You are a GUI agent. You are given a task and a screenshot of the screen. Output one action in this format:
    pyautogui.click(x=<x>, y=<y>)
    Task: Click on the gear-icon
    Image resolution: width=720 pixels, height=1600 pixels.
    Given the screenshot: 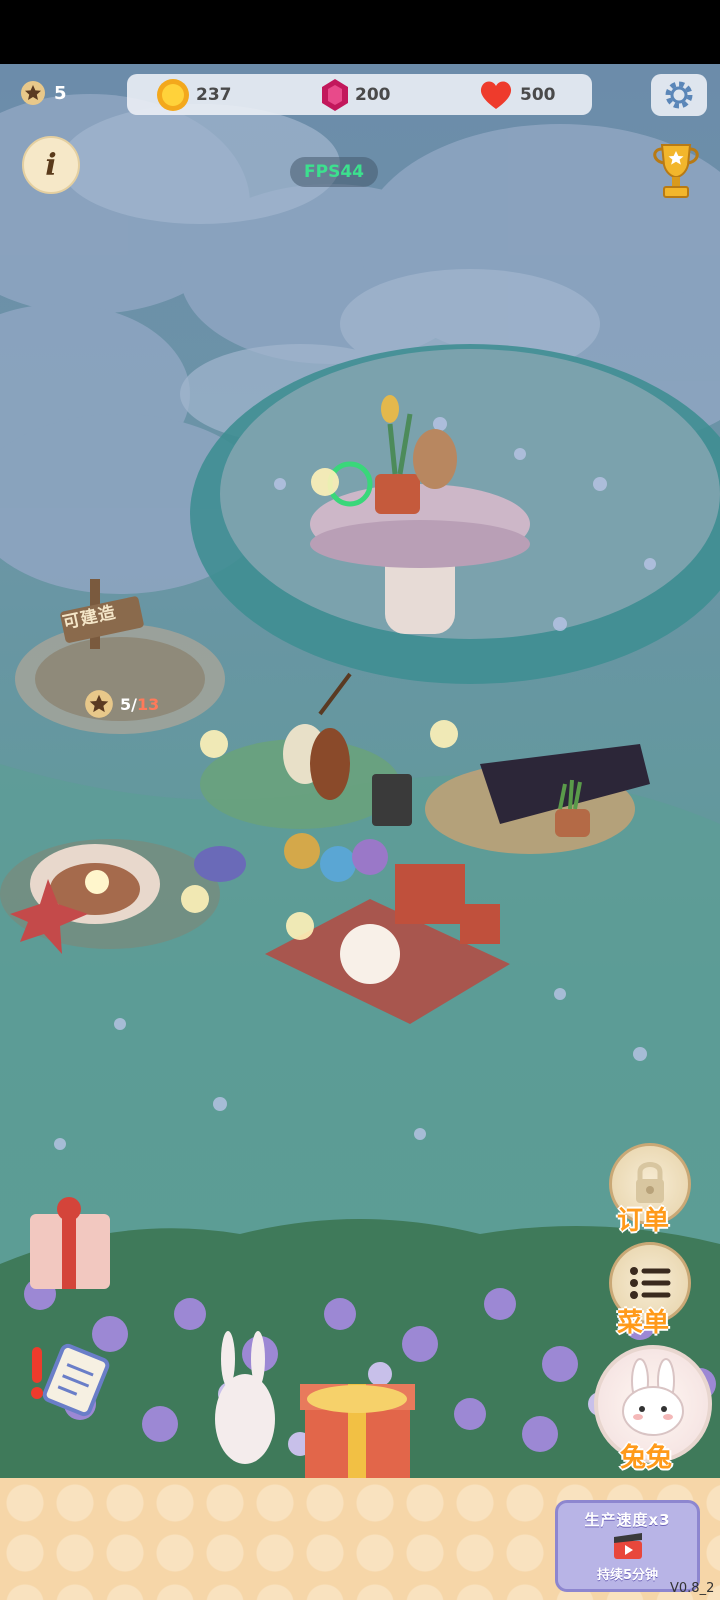 What is the action you would take?
    pyautogui.click(x=679, y=95)
    